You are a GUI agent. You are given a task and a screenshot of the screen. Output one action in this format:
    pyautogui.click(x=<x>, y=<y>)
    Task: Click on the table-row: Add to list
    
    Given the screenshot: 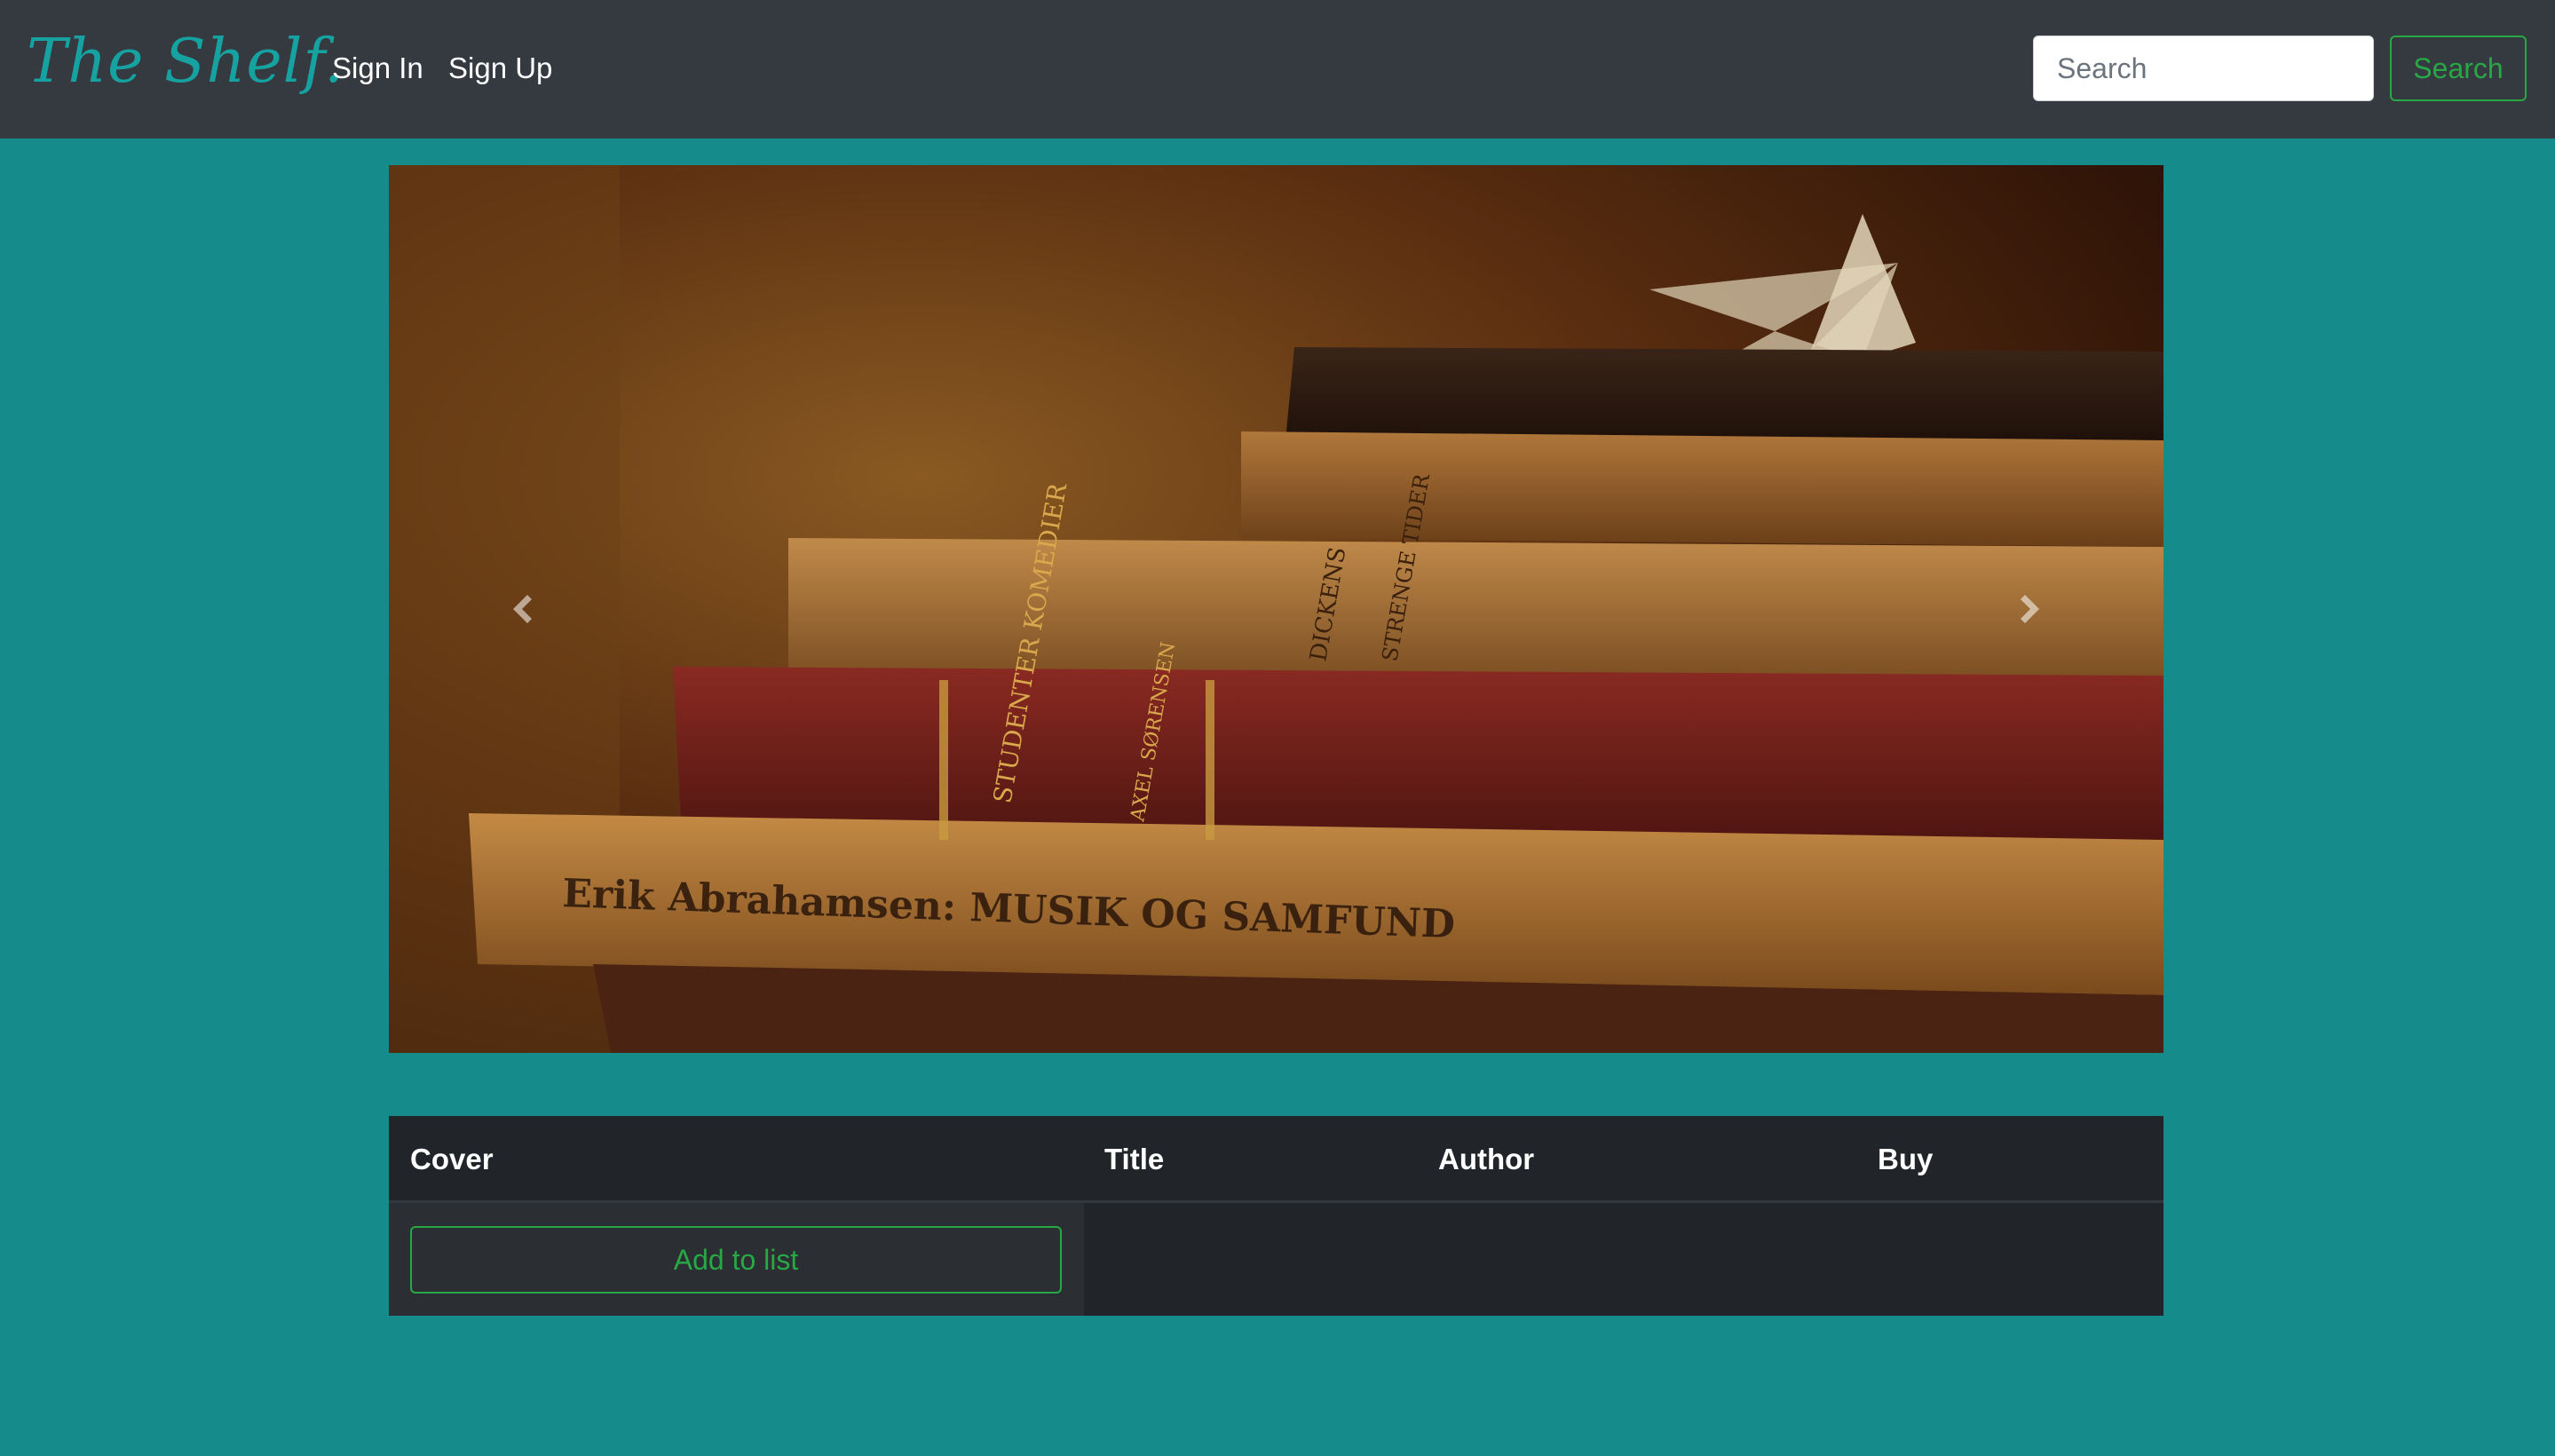 What is the action you would take?
    pyautogui.click(x=1276, y=1259)
    